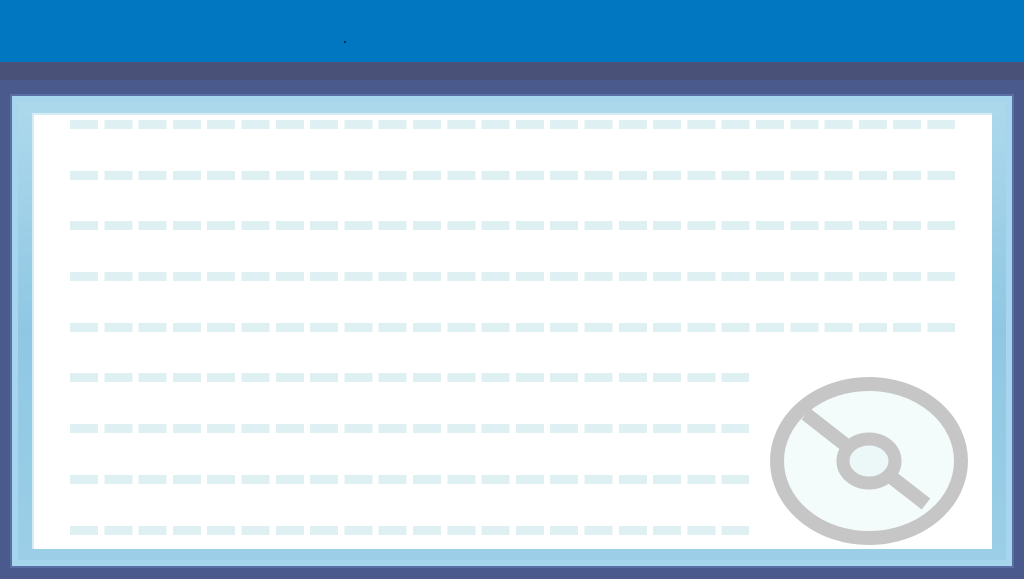 The width and height of the screenshot is (1024, 579). What do you see at coordinates (512, 71) in the screenshot?
I see `divider-strip` at bounding box center [512, 71].